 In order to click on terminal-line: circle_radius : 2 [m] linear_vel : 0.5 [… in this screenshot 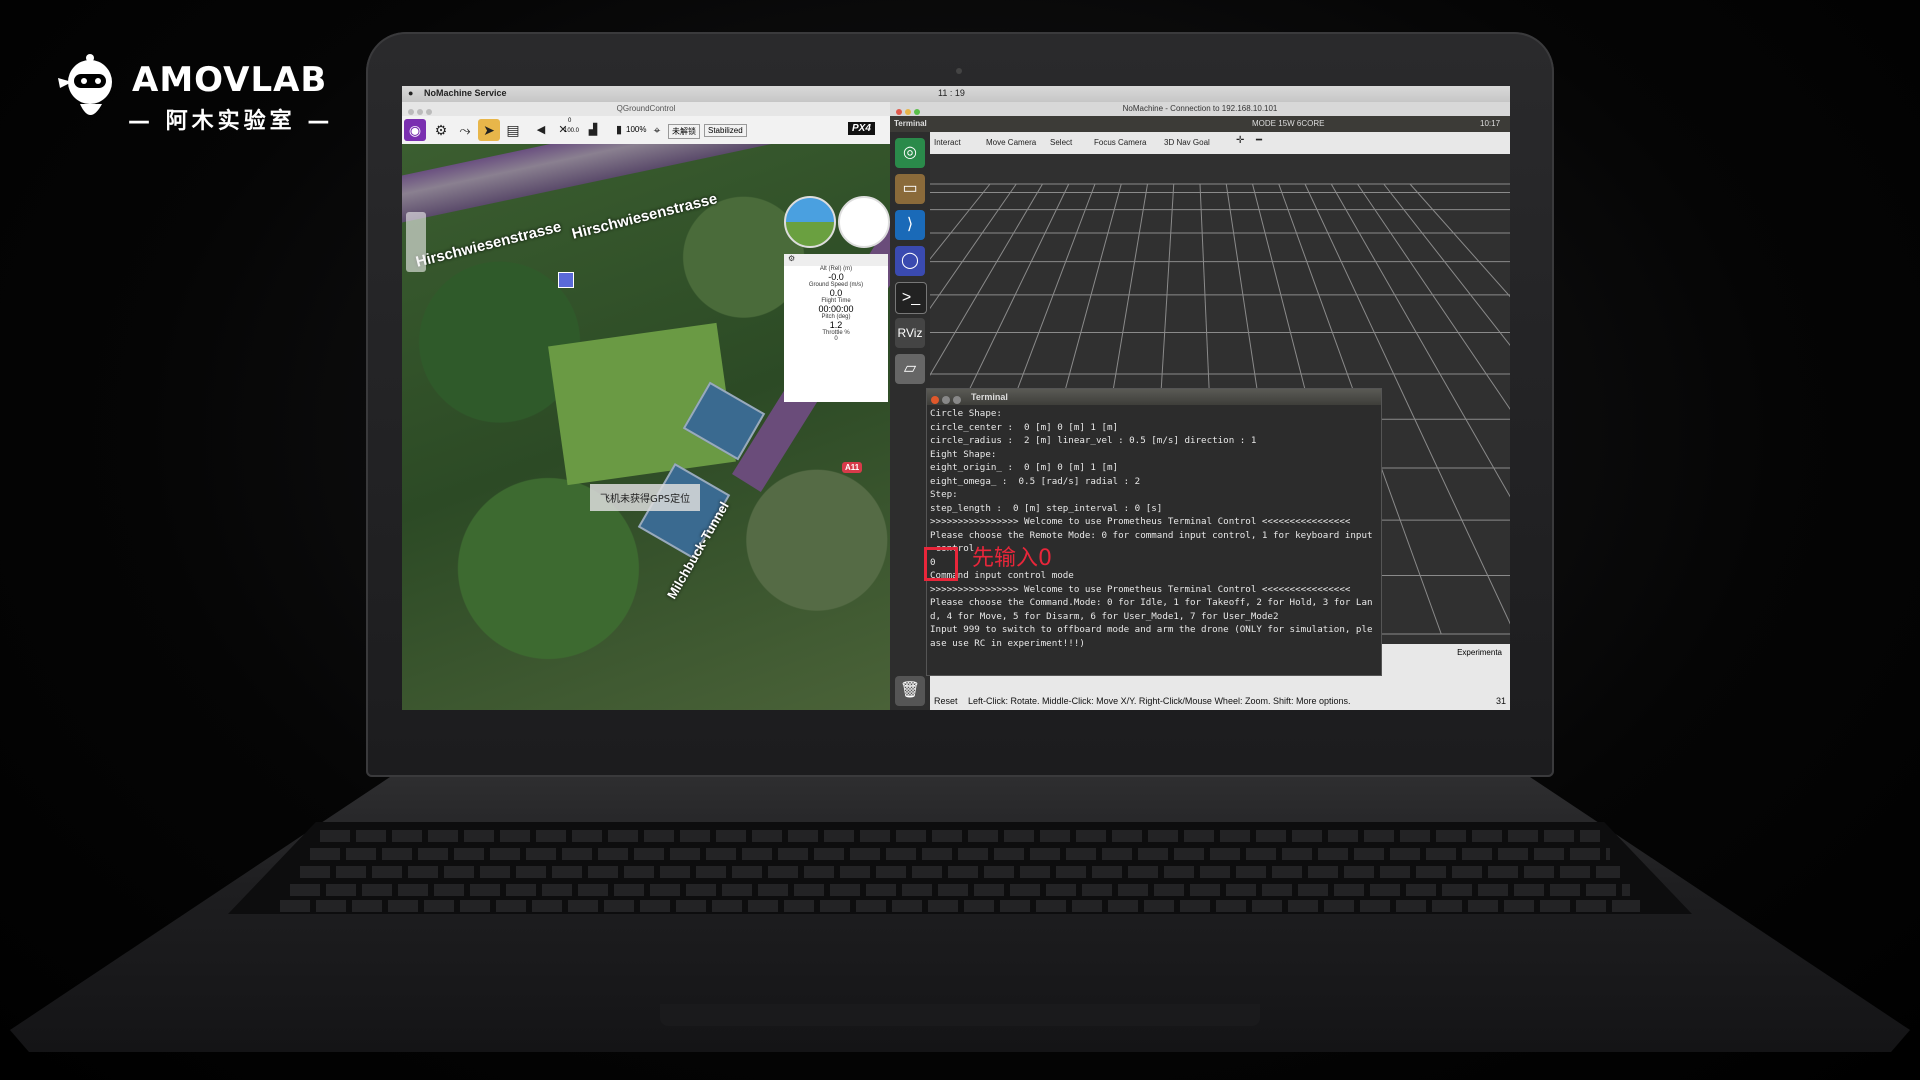, I will do `click(1093, 440)`.